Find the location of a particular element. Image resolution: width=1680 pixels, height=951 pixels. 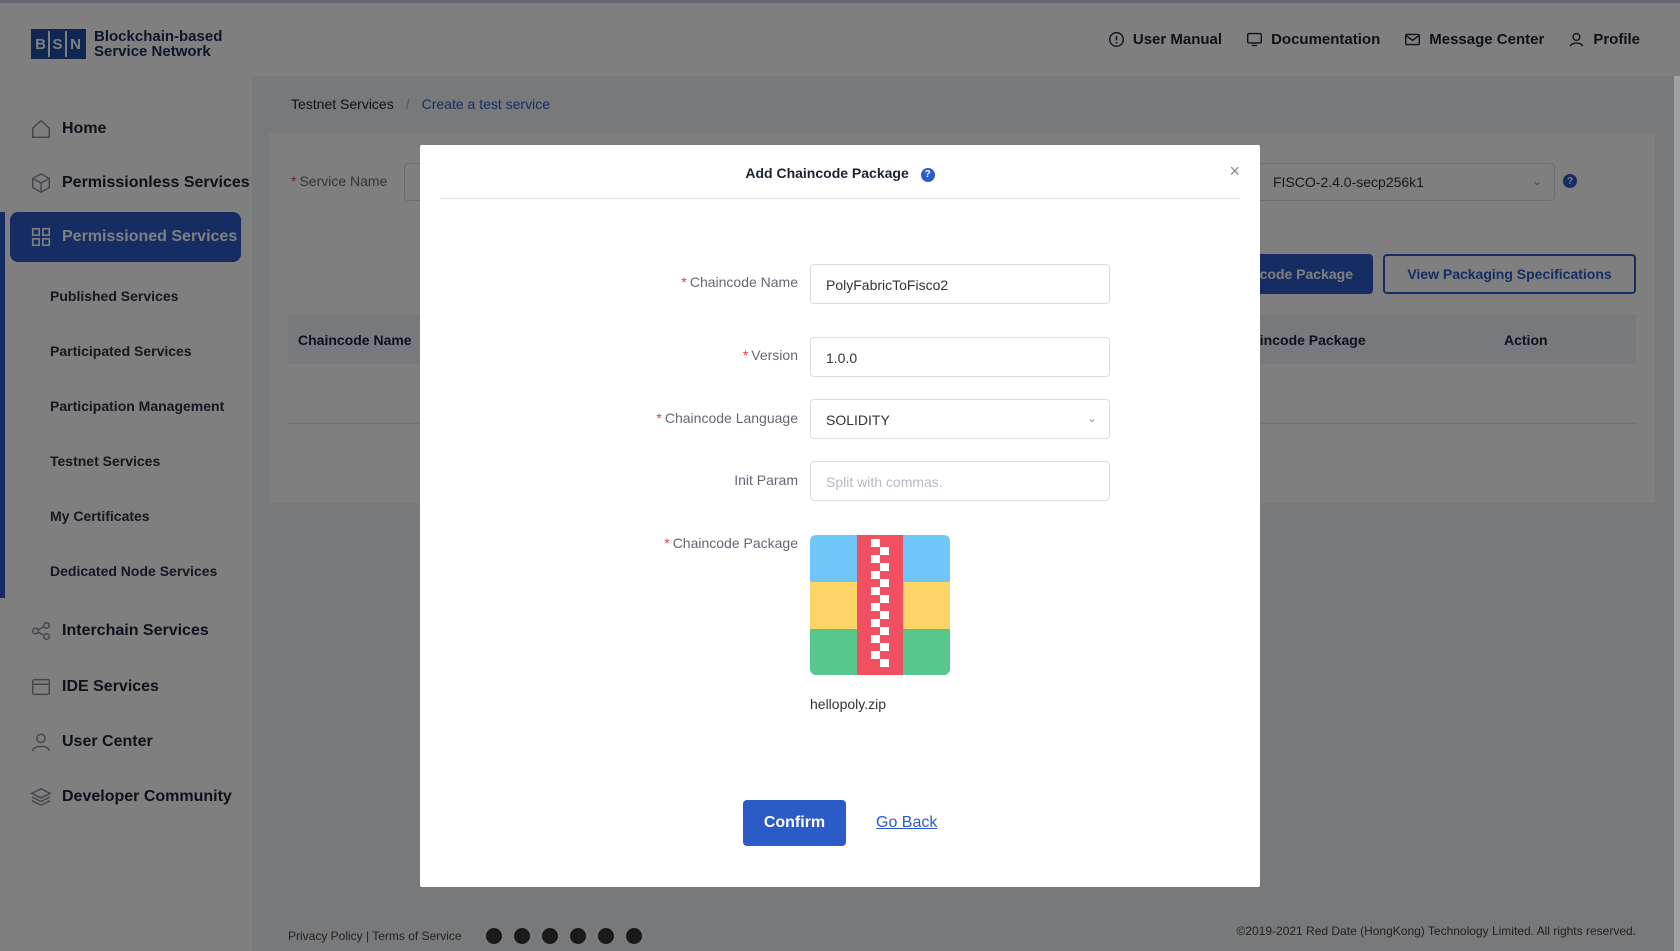

version-label-text: Version is located at coordinates (774, 355).